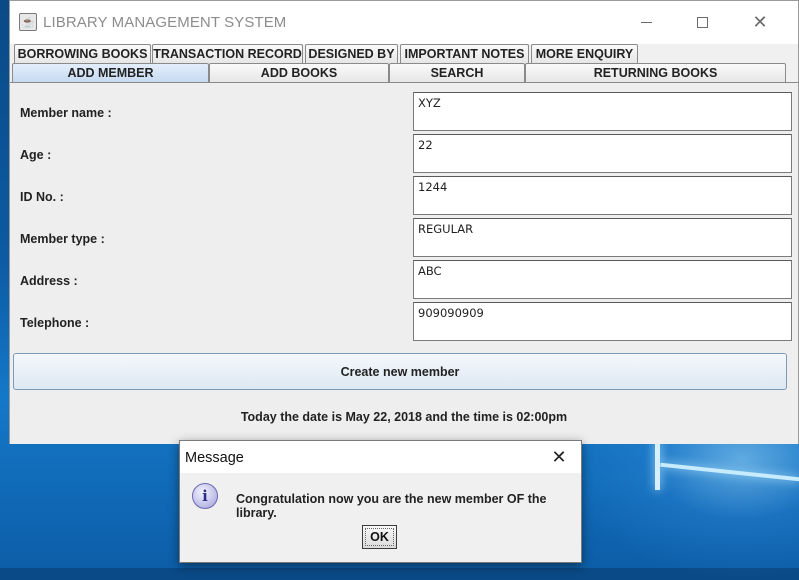  I want to click on address-label: Address :, so click(49, 281).